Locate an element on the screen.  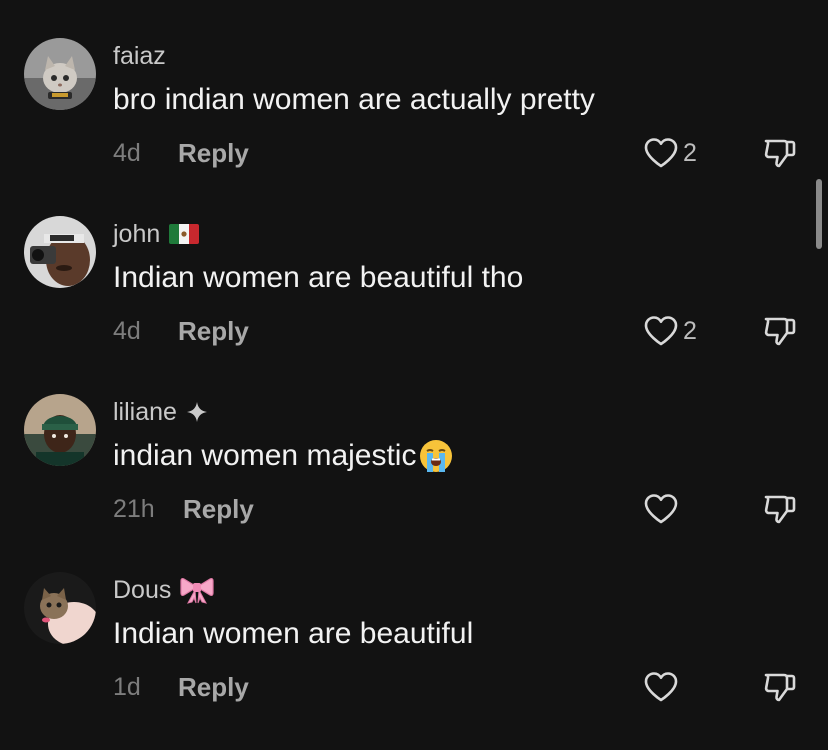
cat-avatar-image is located at coordinates (60, 74).